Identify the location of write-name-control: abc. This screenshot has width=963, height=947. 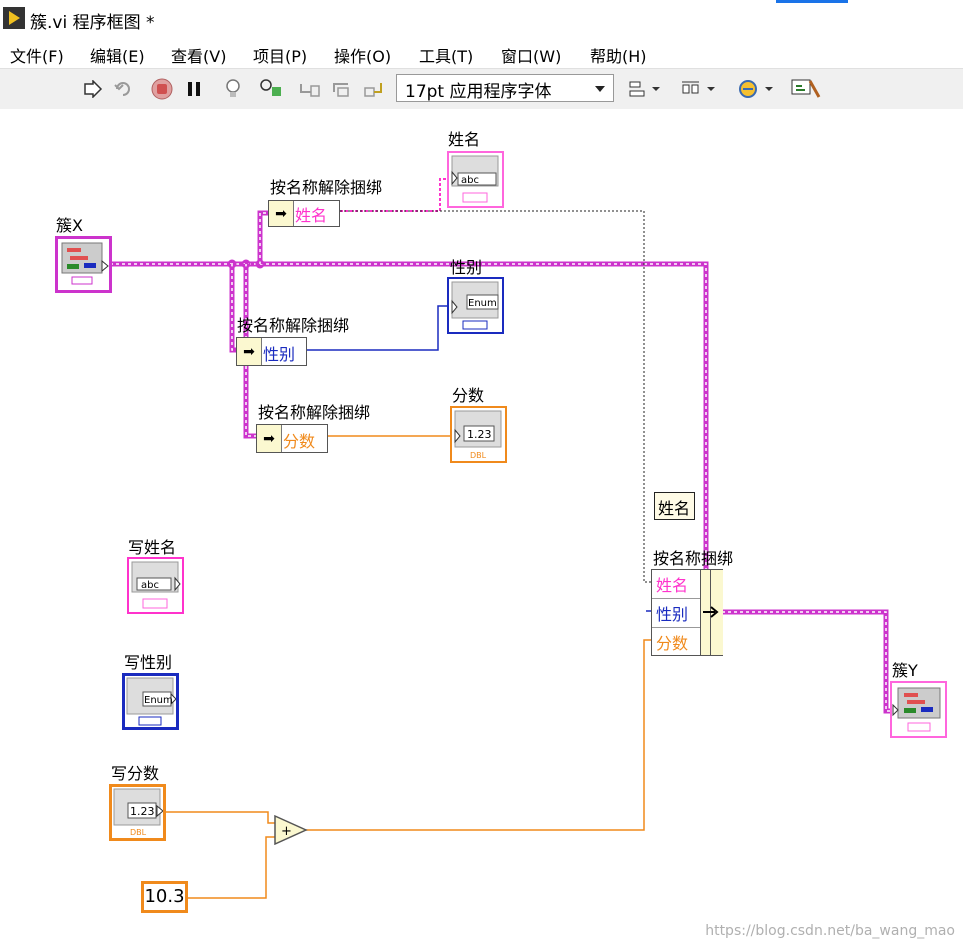
(155, 585).